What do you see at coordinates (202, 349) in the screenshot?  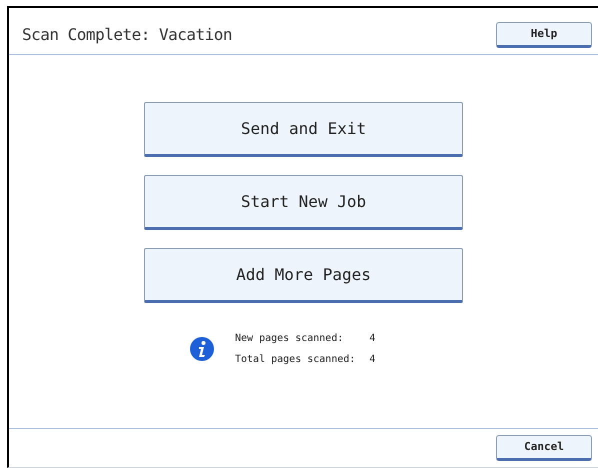 I see `info-icon` at bounding box center [202, 349].